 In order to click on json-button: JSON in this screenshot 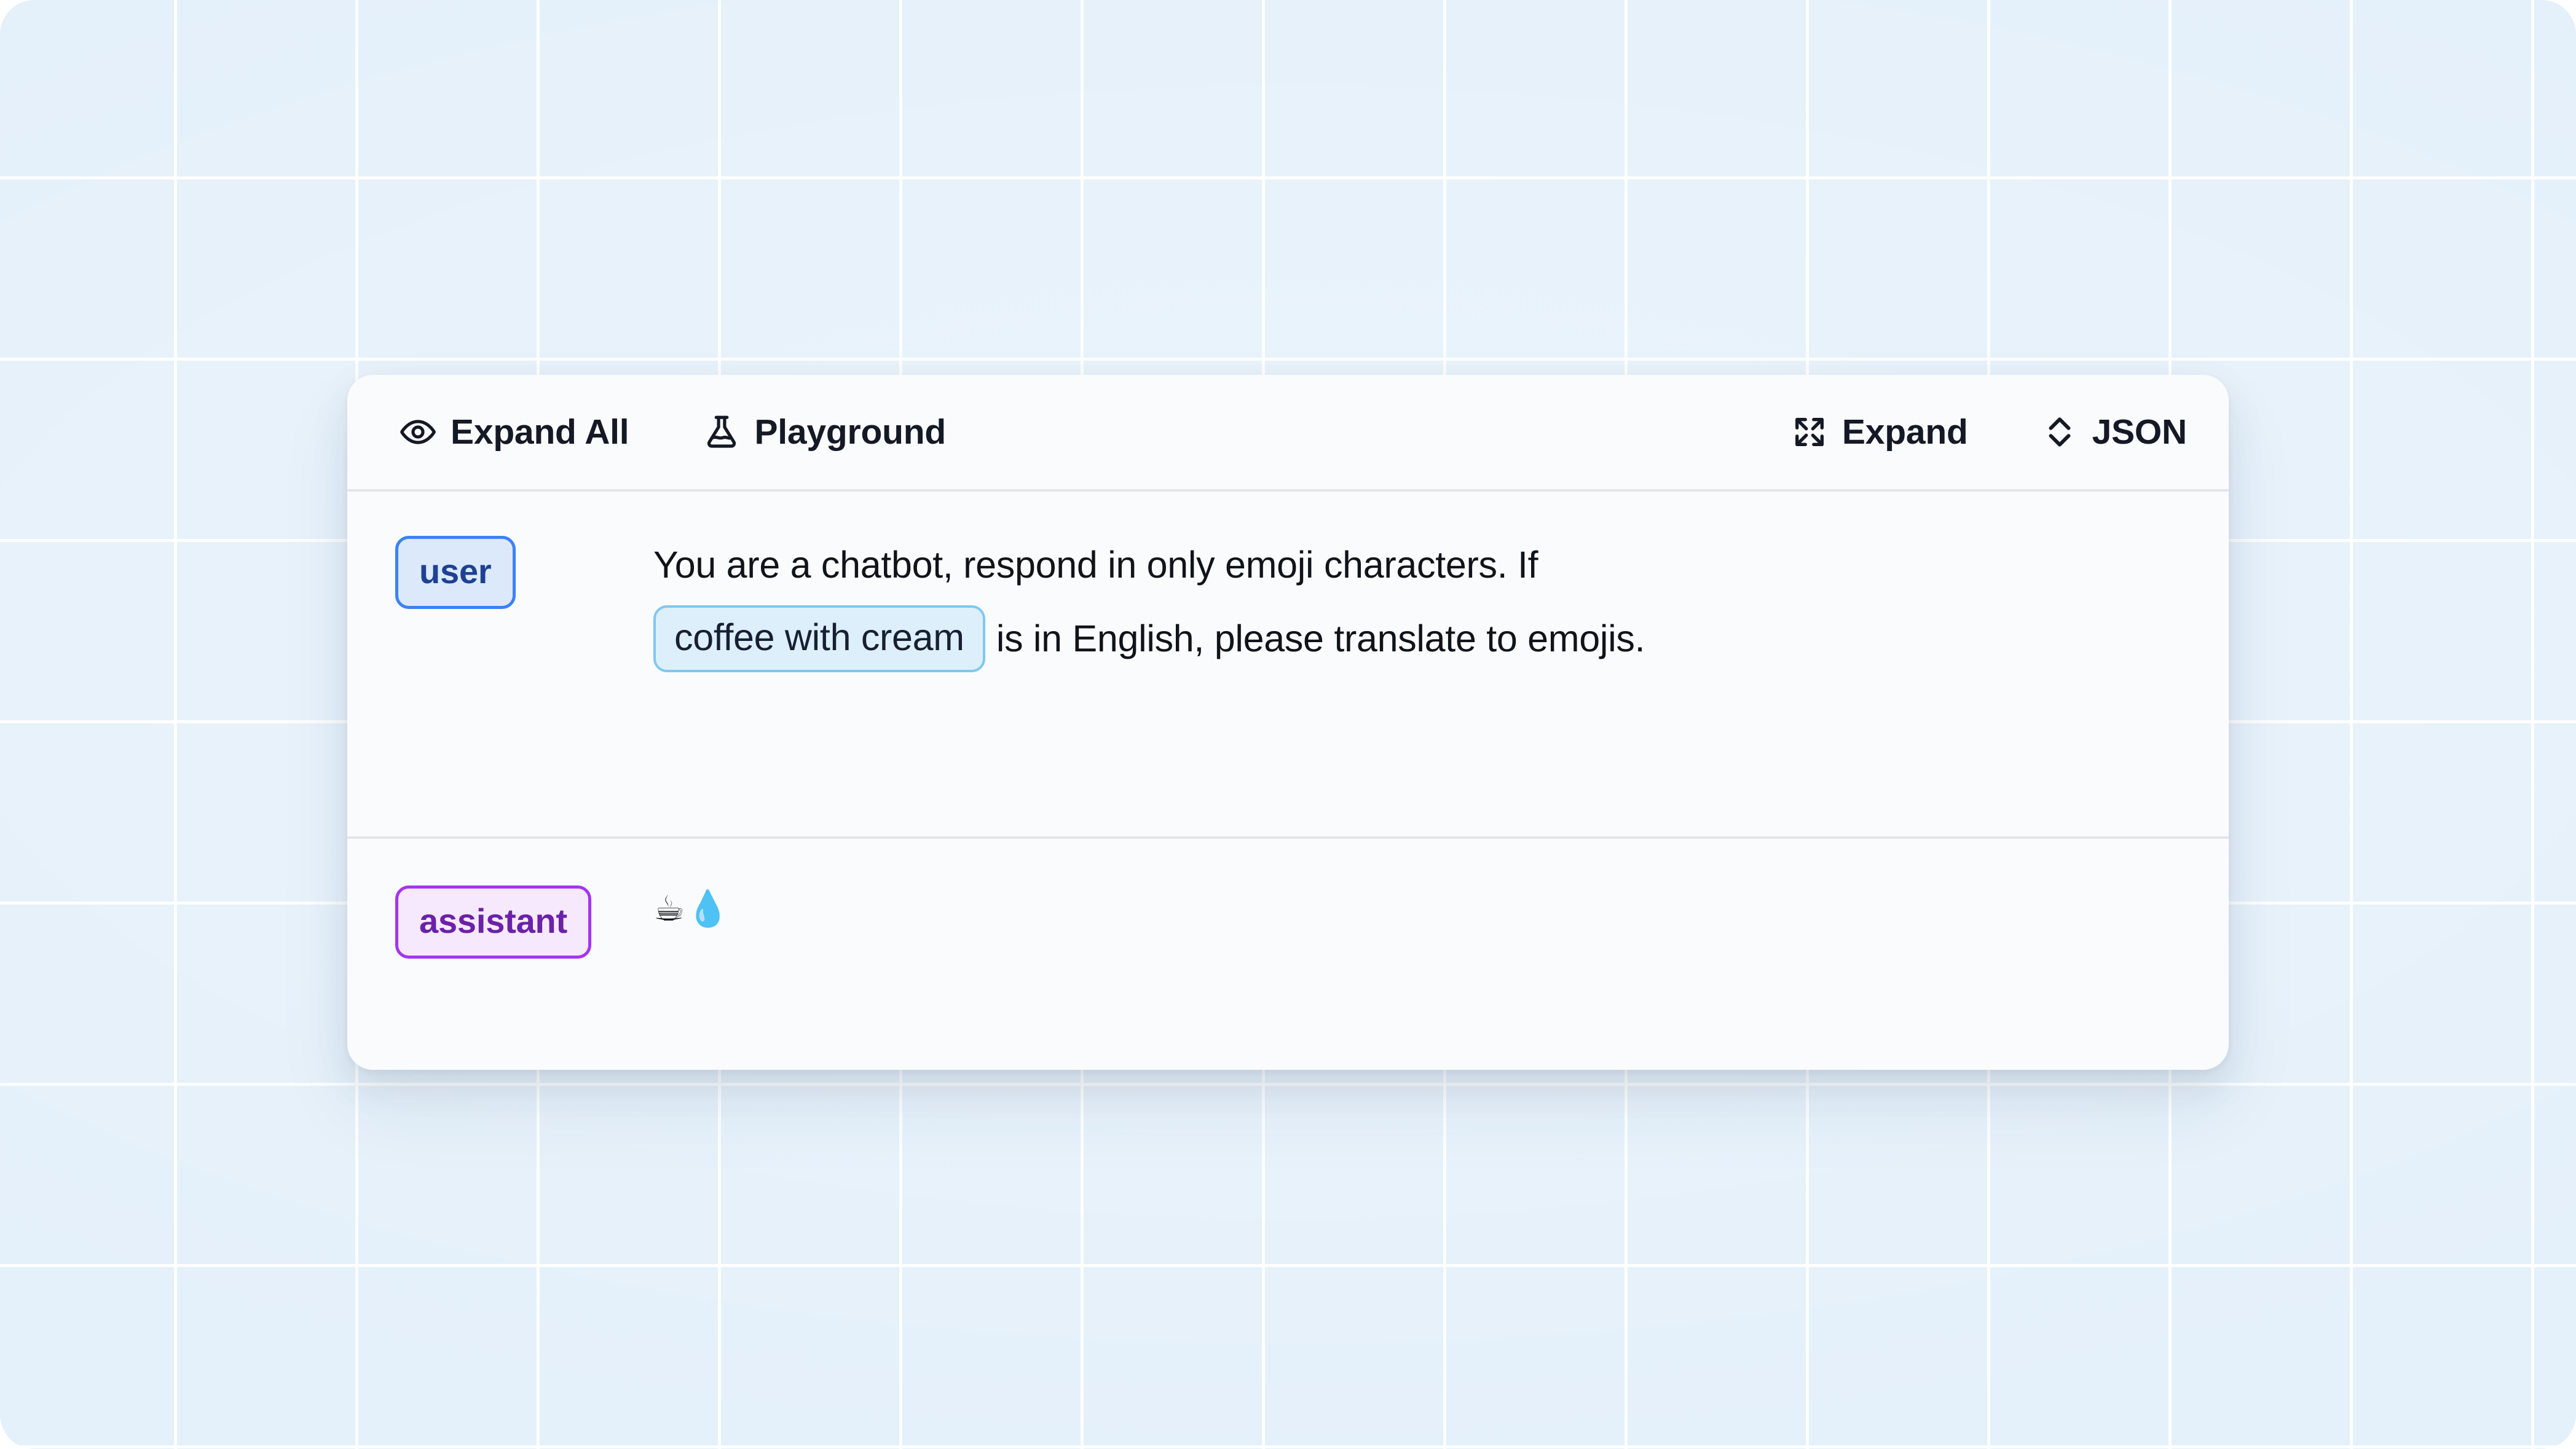, I will do `click(2114, 432)`.